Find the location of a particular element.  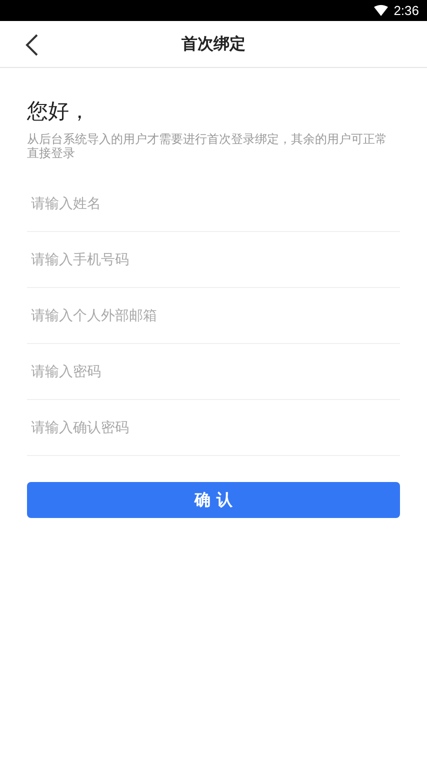

confirm-button: 确 认 is located at coordinates (213, 500).